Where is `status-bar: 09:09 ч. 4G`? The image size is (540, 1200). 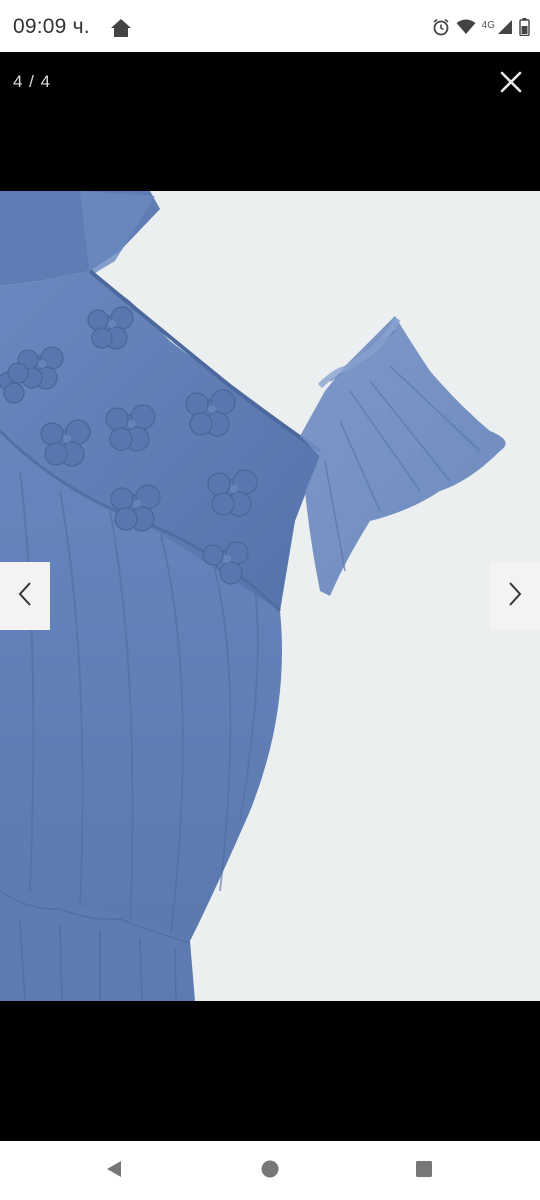 status-bar: 09:09 ч. 4G is located at coordinates (270, 26).